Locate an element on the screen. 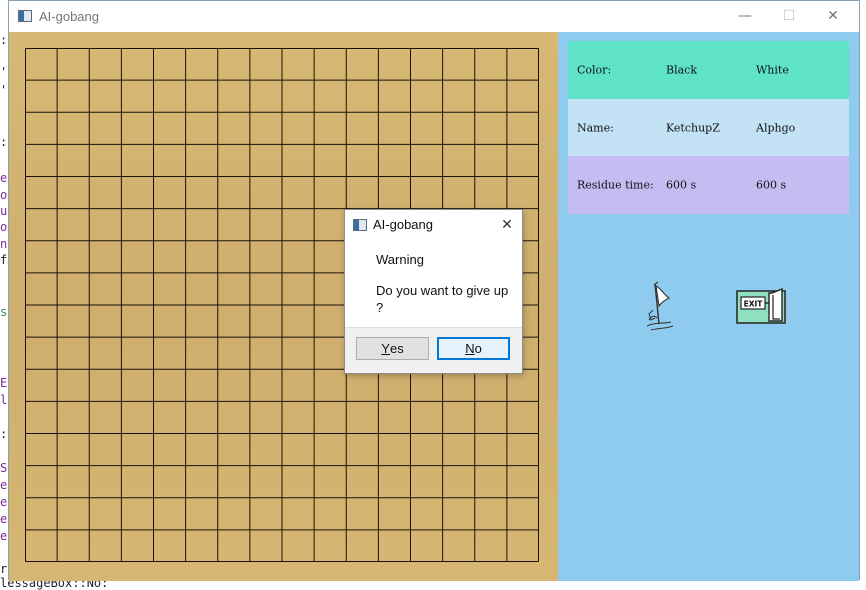  app-window-icon is located at coordinates (25, 16).